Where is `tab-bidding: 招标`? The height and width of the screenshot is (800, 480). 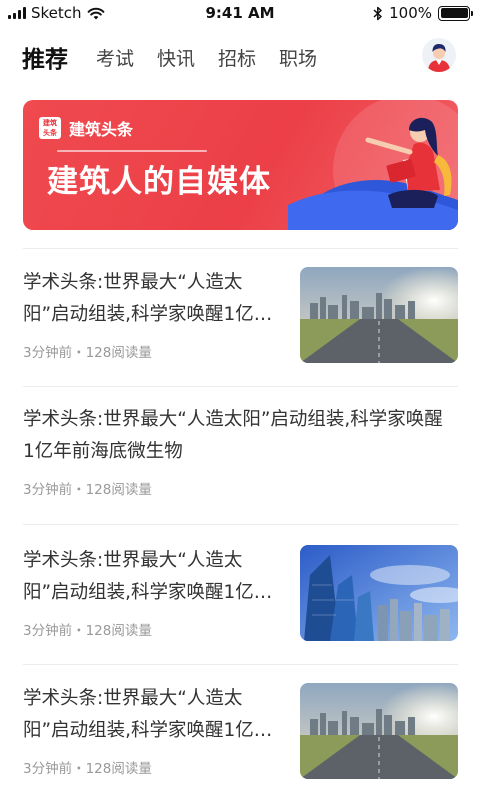 tab-bidding: 招标 is located at coordinates (237, 57).